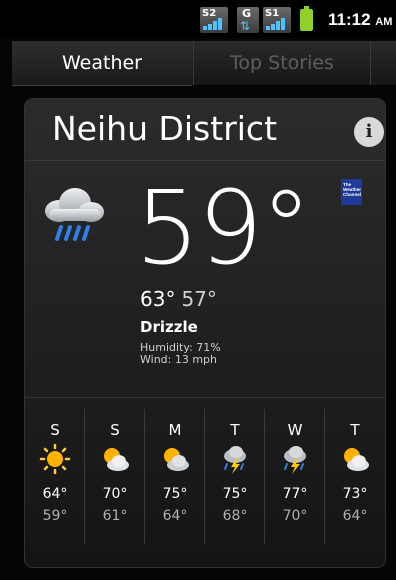 The height and width of the screenshot is (580, 396). I want to click on wind: Wind: 13 mph, so click(179, 359).